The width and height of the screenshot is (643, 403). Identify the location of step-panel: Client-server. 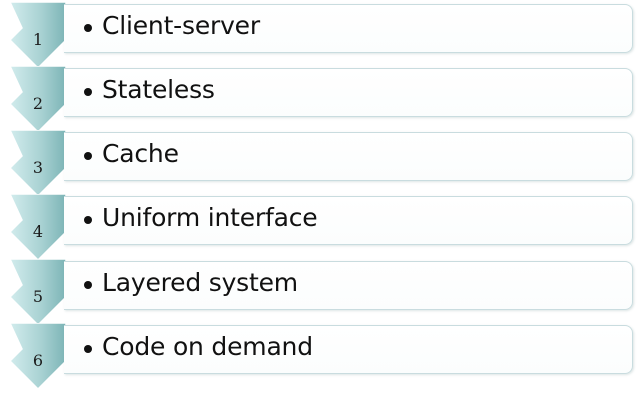
(348, 28).